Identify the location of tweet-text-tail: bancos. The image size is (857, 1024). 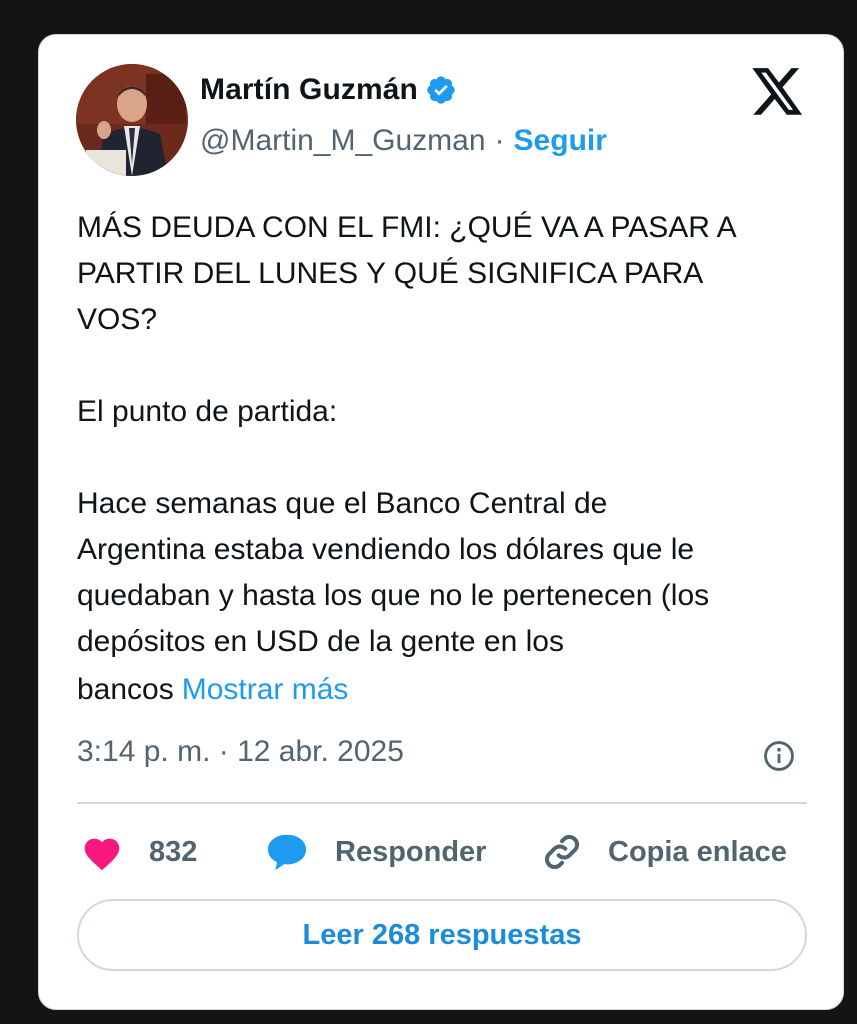
(125, 689).